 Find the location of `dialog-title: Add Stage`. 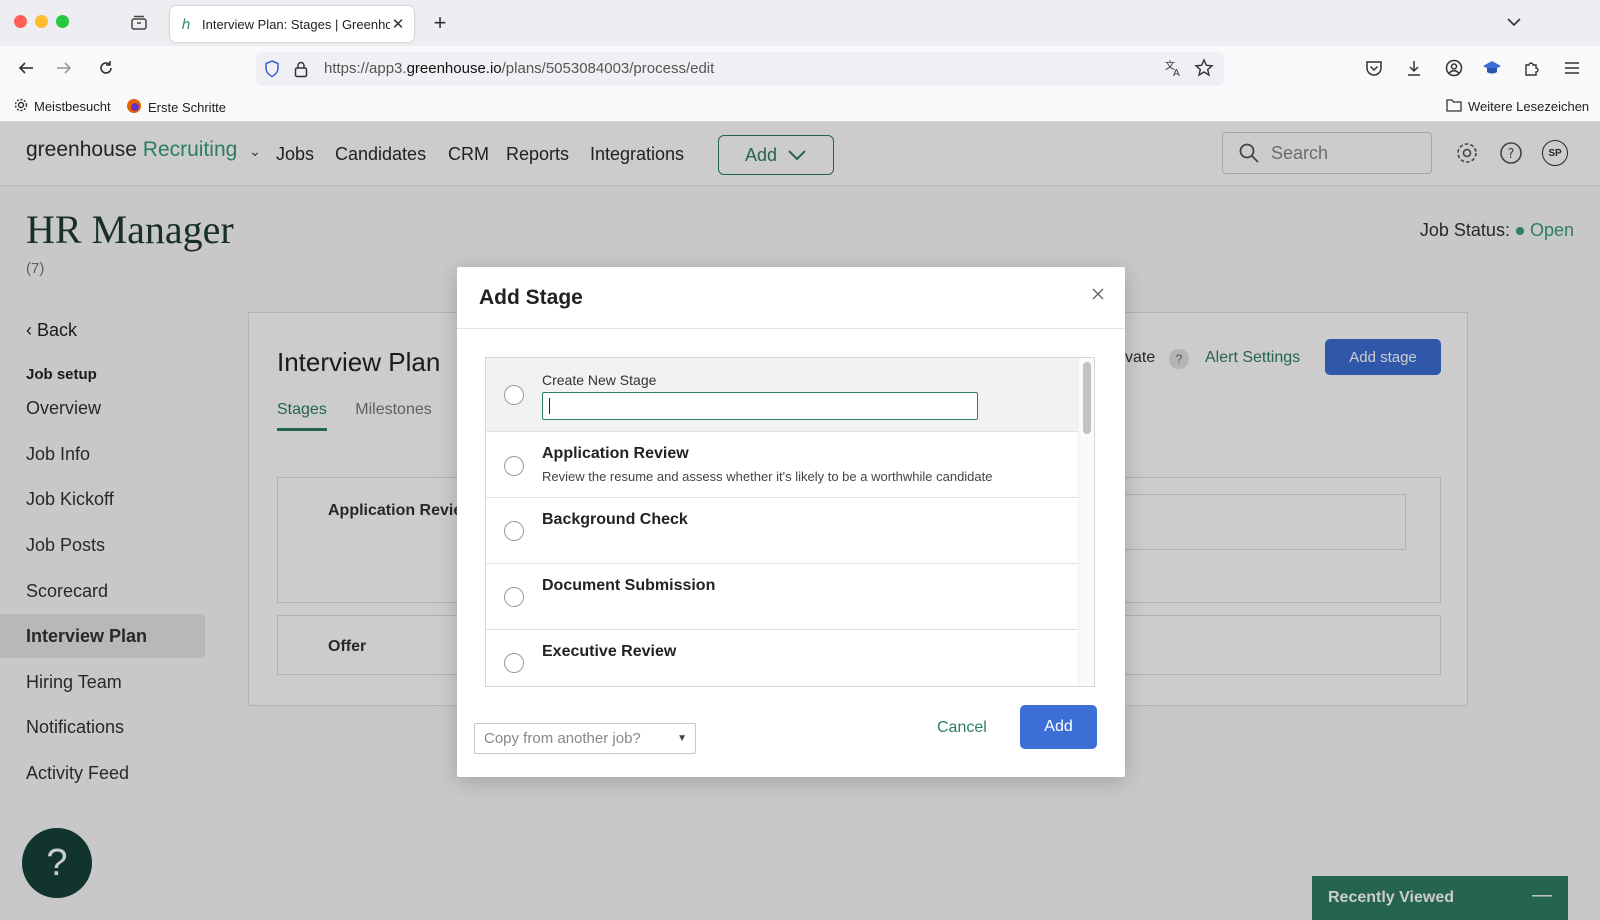

dialog-title: Add Stage is located at coordinates (531, 297).